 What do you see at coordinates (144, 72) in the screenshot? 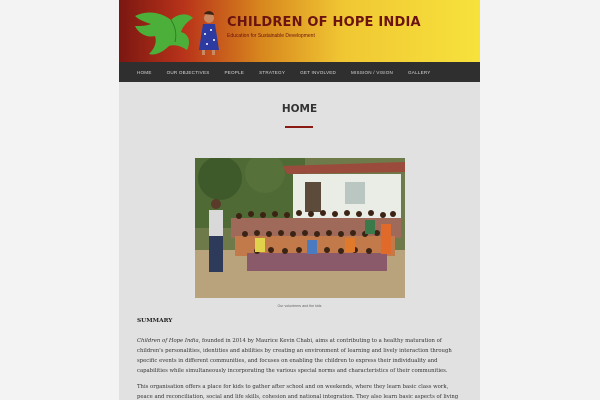
I see `nav-item-home: HOME` at bounding box center [144, 72].